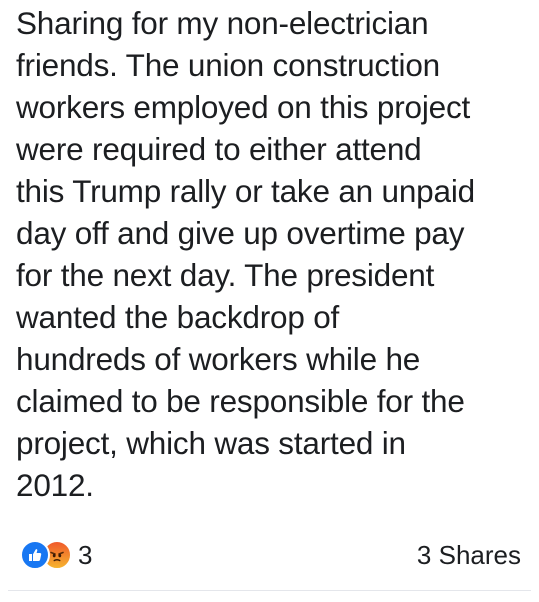 The image size is (539, 602). I want to click on shares-count-link: 3 Shares, so click(469, 555).